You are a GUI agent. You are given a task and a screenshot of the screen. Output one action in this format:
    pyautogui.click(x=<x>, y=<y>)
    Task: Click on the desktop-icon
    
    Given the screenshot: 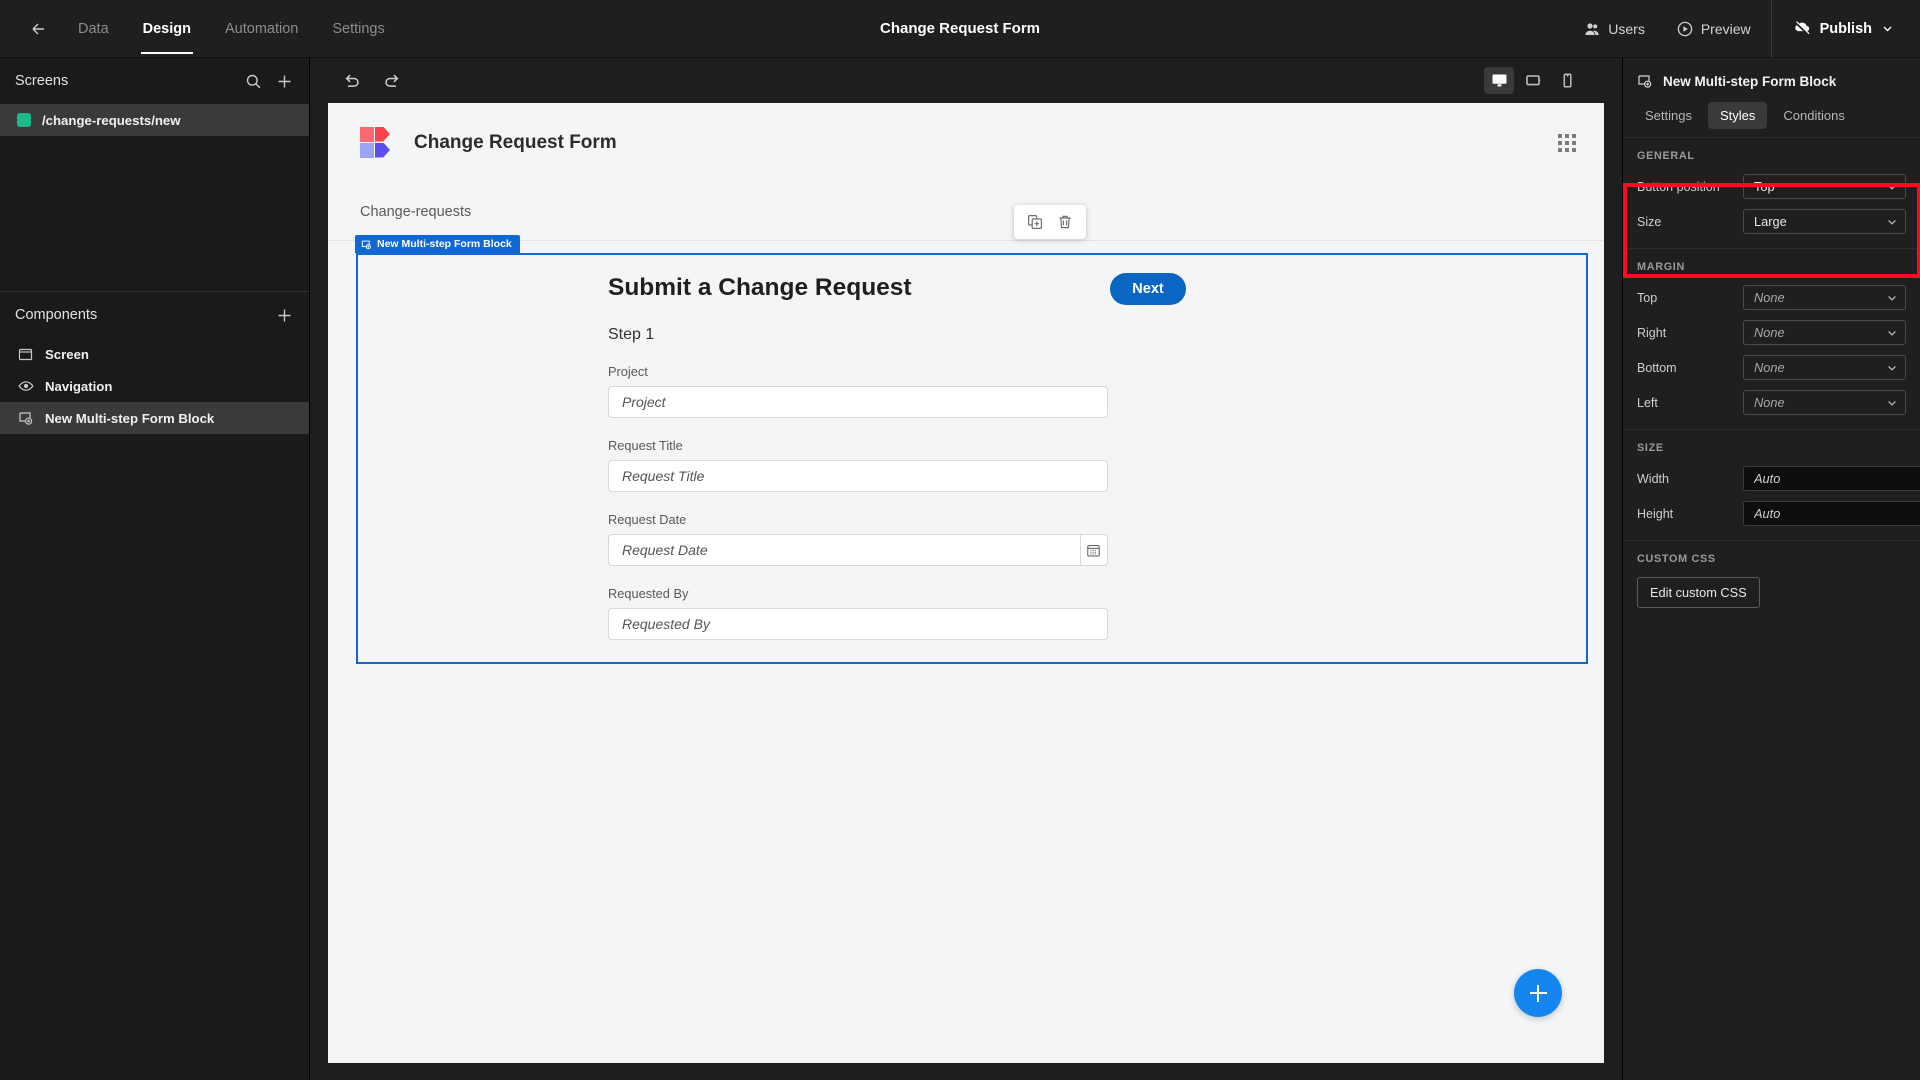 What is the action you would take?
    pyautogui.click(x=1499, y=80)
    